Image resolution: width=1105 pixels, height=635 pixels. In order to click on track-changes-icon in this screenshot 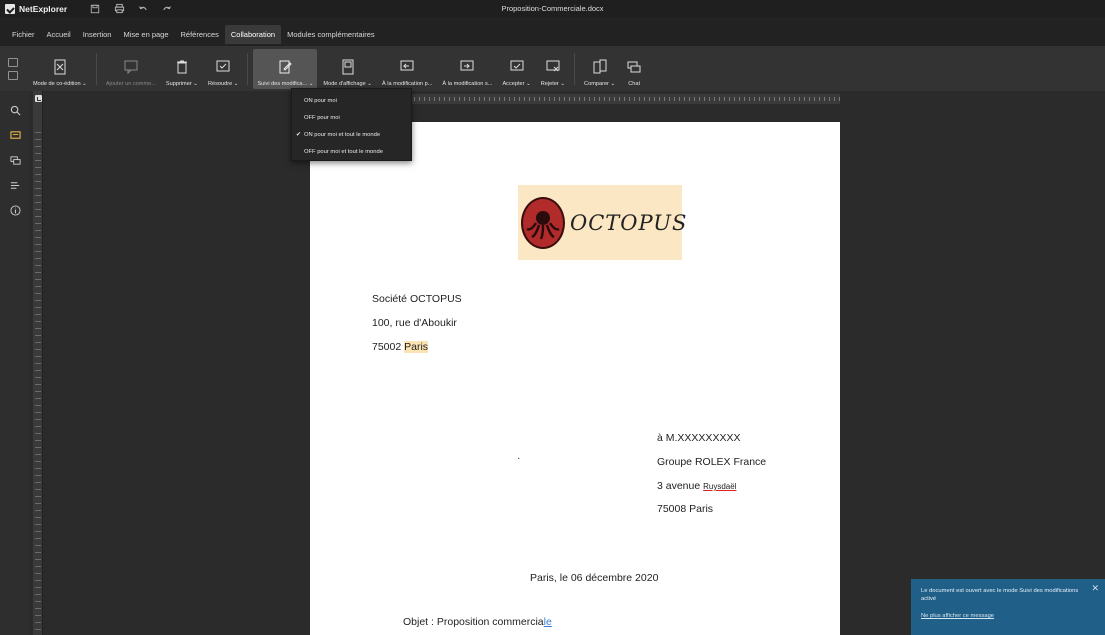, I will do `click(285, 67)`.